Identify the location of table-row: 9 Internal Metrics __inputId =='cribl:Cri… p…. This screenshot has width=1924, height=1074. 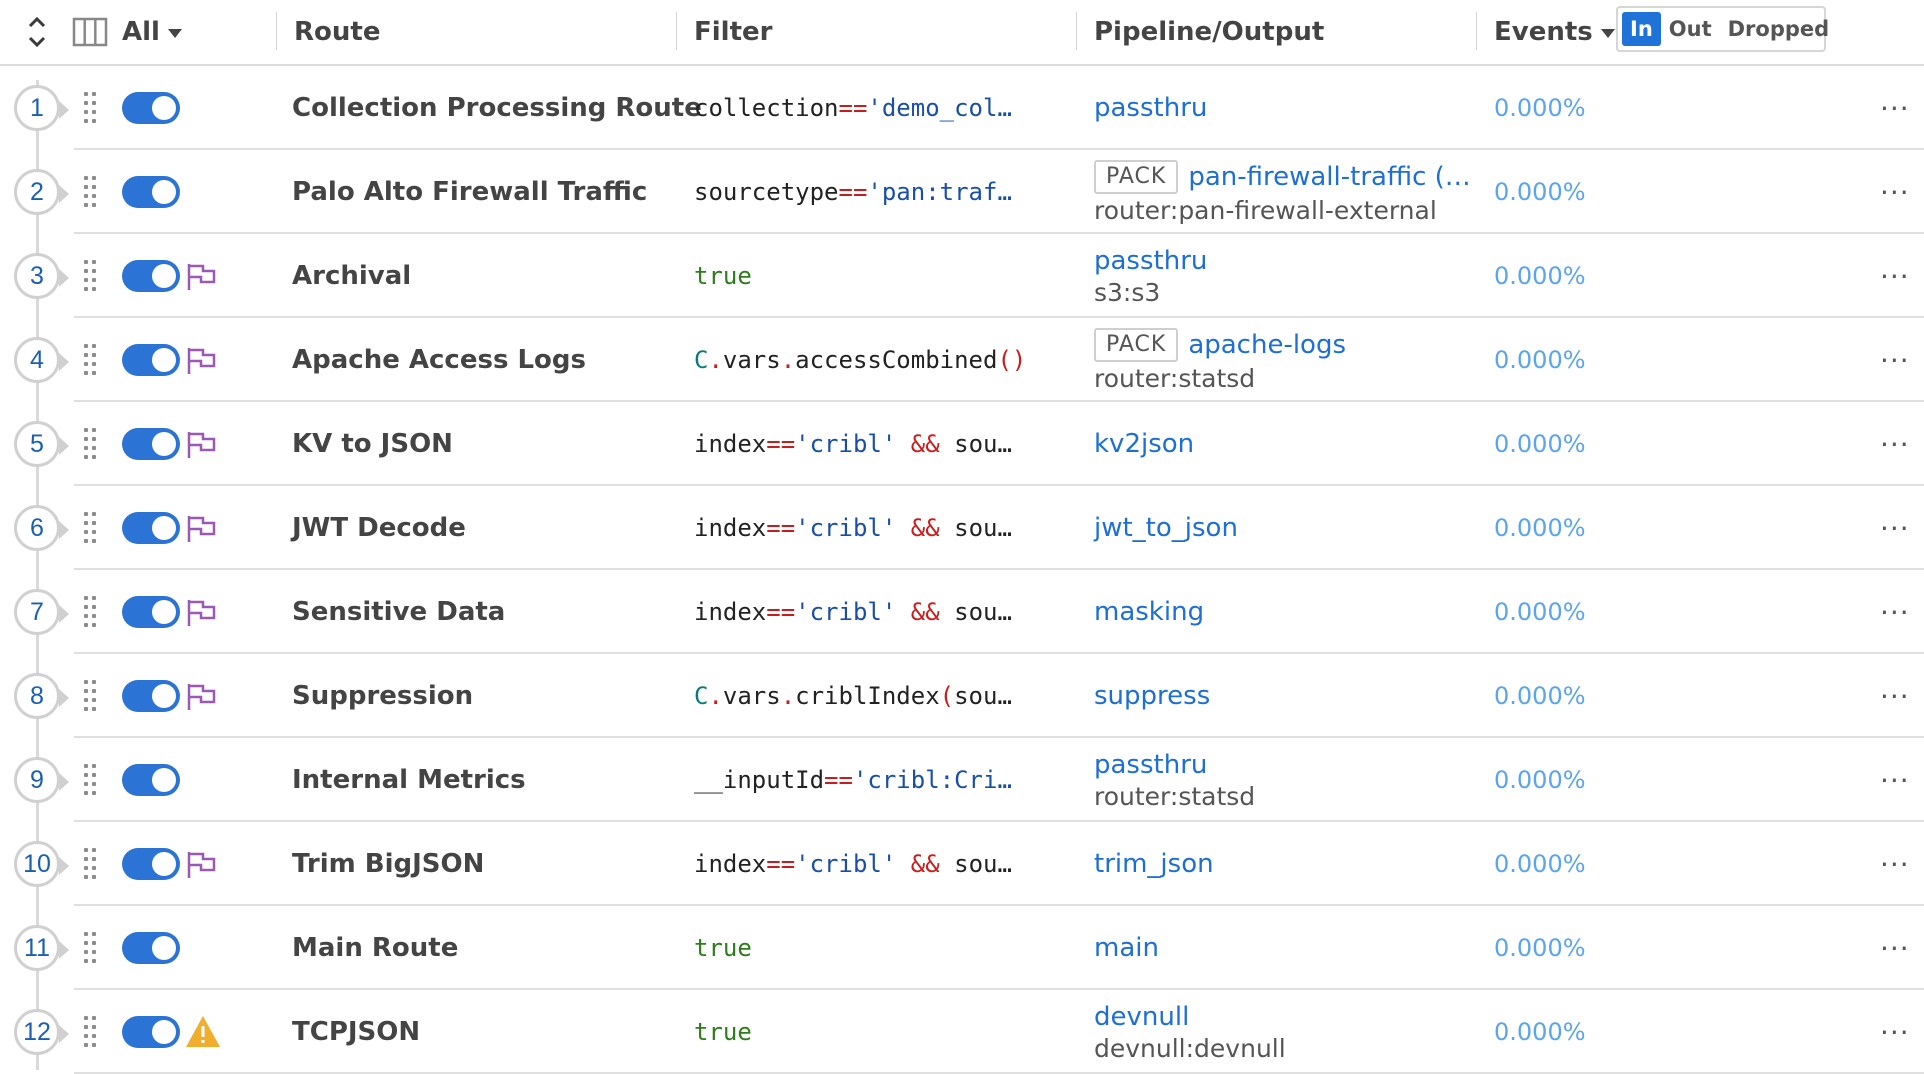
(969, 780).